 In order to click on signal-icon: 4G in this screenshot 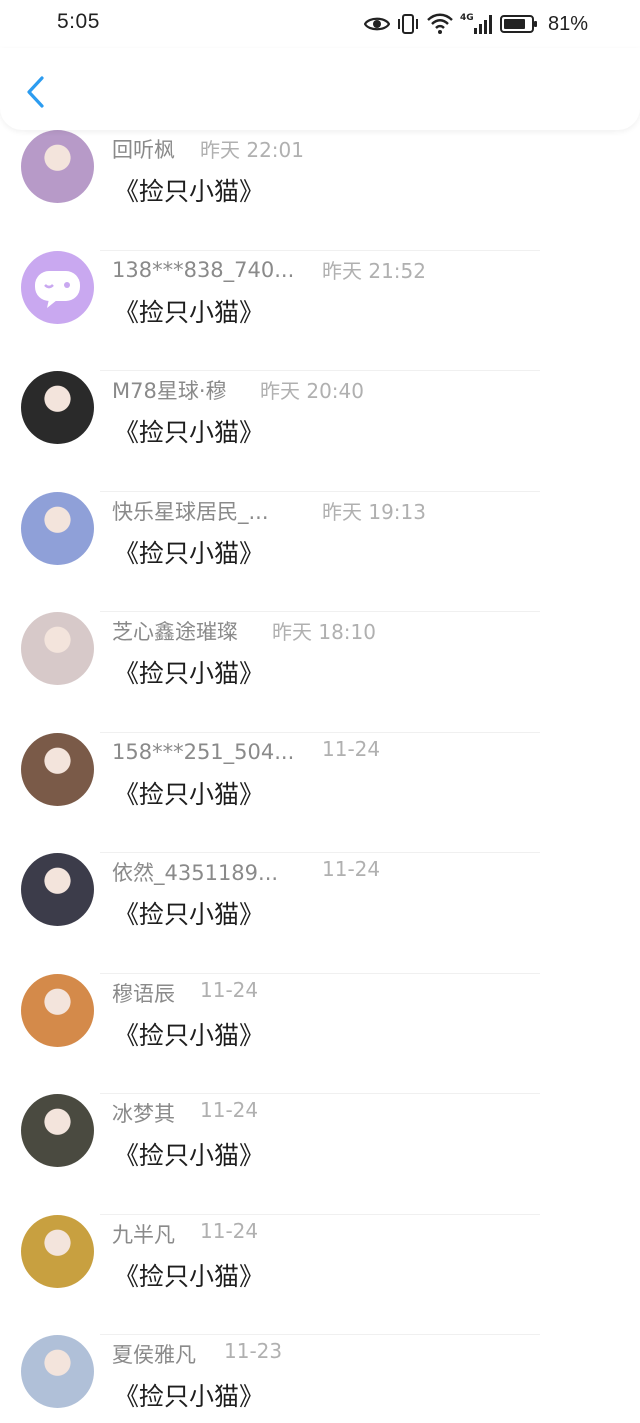, I will do `click(477, 24)`.